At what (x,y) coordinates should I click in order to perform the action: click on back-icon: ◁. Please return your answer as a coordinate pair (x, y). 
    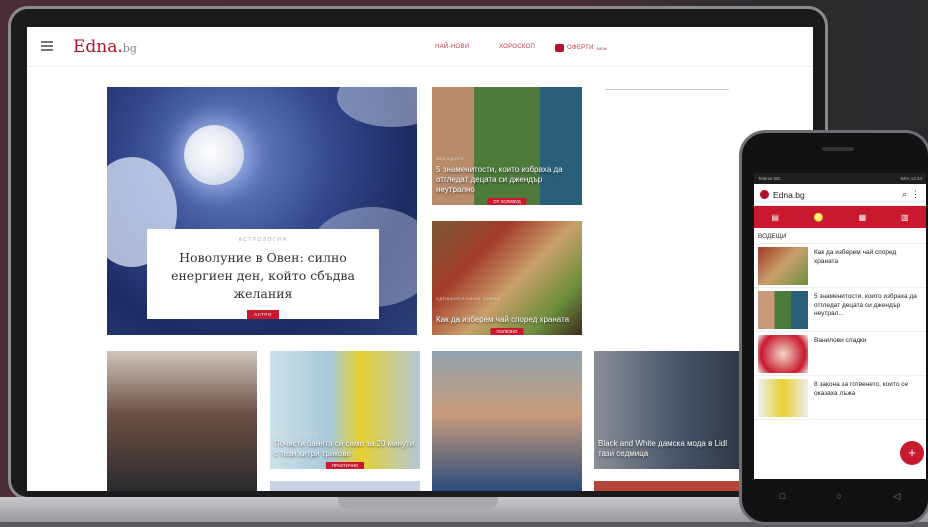
    Looking at the image, I should click on (896, 496).